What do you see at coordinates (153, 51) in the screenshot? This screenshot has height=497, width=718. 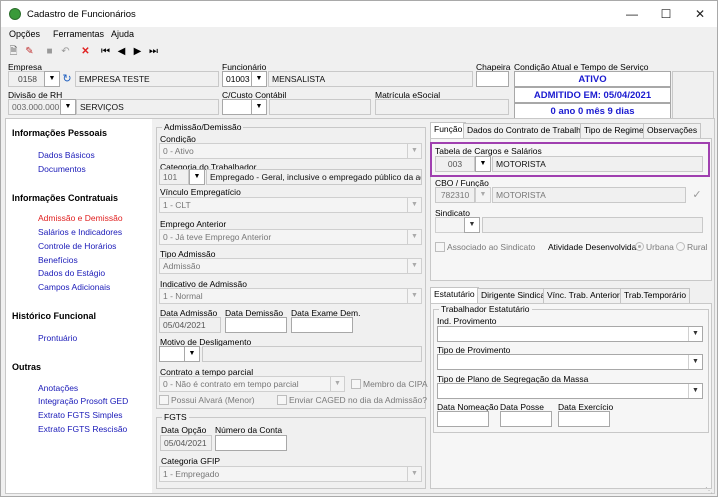 I see `last-record-icon: ⏭` at bounding box center [153, 51].